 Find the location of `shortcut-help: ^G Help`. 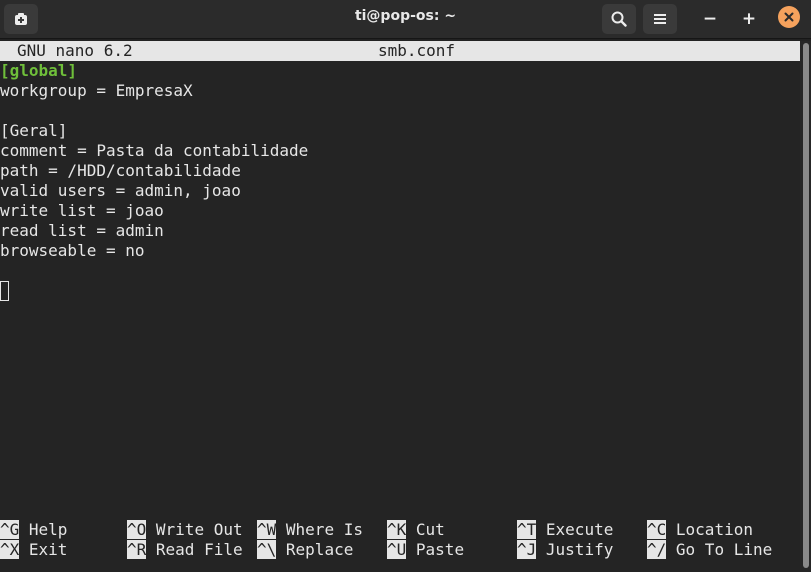

shortcut-help: ^G Help is located at coordinates (33, 530).